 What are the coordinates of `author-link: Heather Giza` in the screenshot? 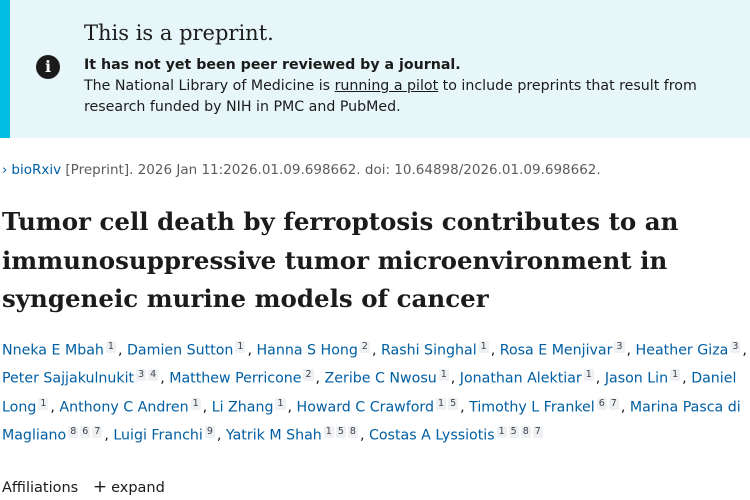 It's located at (682, 351).